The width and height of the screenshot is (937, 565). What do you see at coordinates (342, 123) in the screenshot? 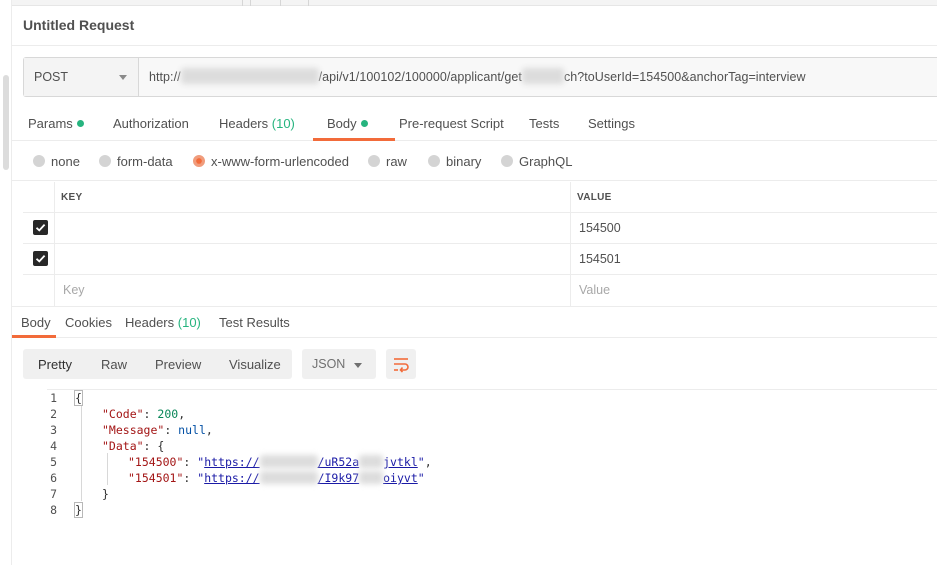
I see `tab-body-label: Body` at bounding box center [342, 123].